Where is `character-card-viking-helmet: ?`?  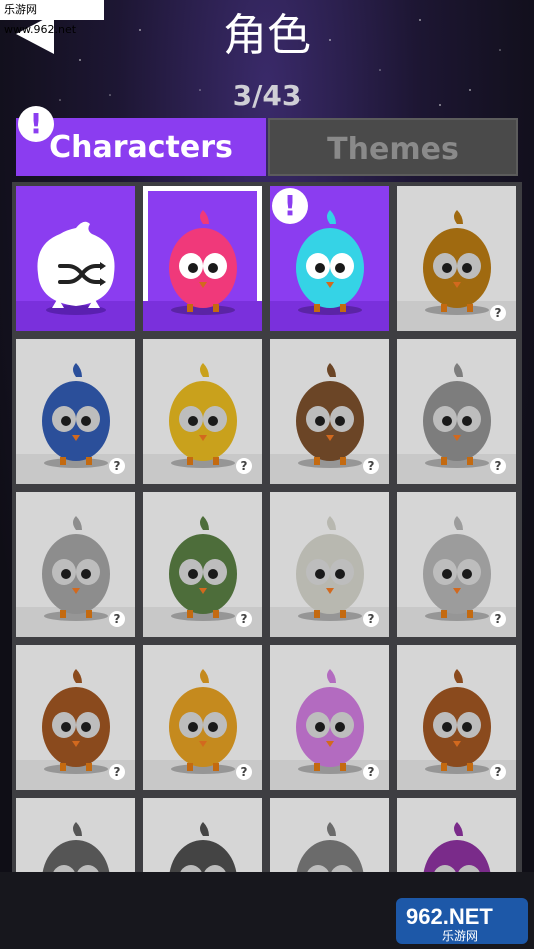 character-card-viking-helmet: ? is located at coordinates (329, 835).